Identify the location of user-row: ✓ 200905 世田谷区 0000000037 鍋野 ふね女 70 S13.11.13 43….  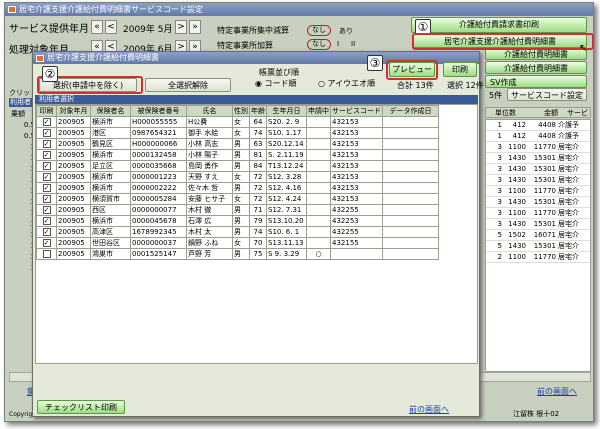
(237, 243).